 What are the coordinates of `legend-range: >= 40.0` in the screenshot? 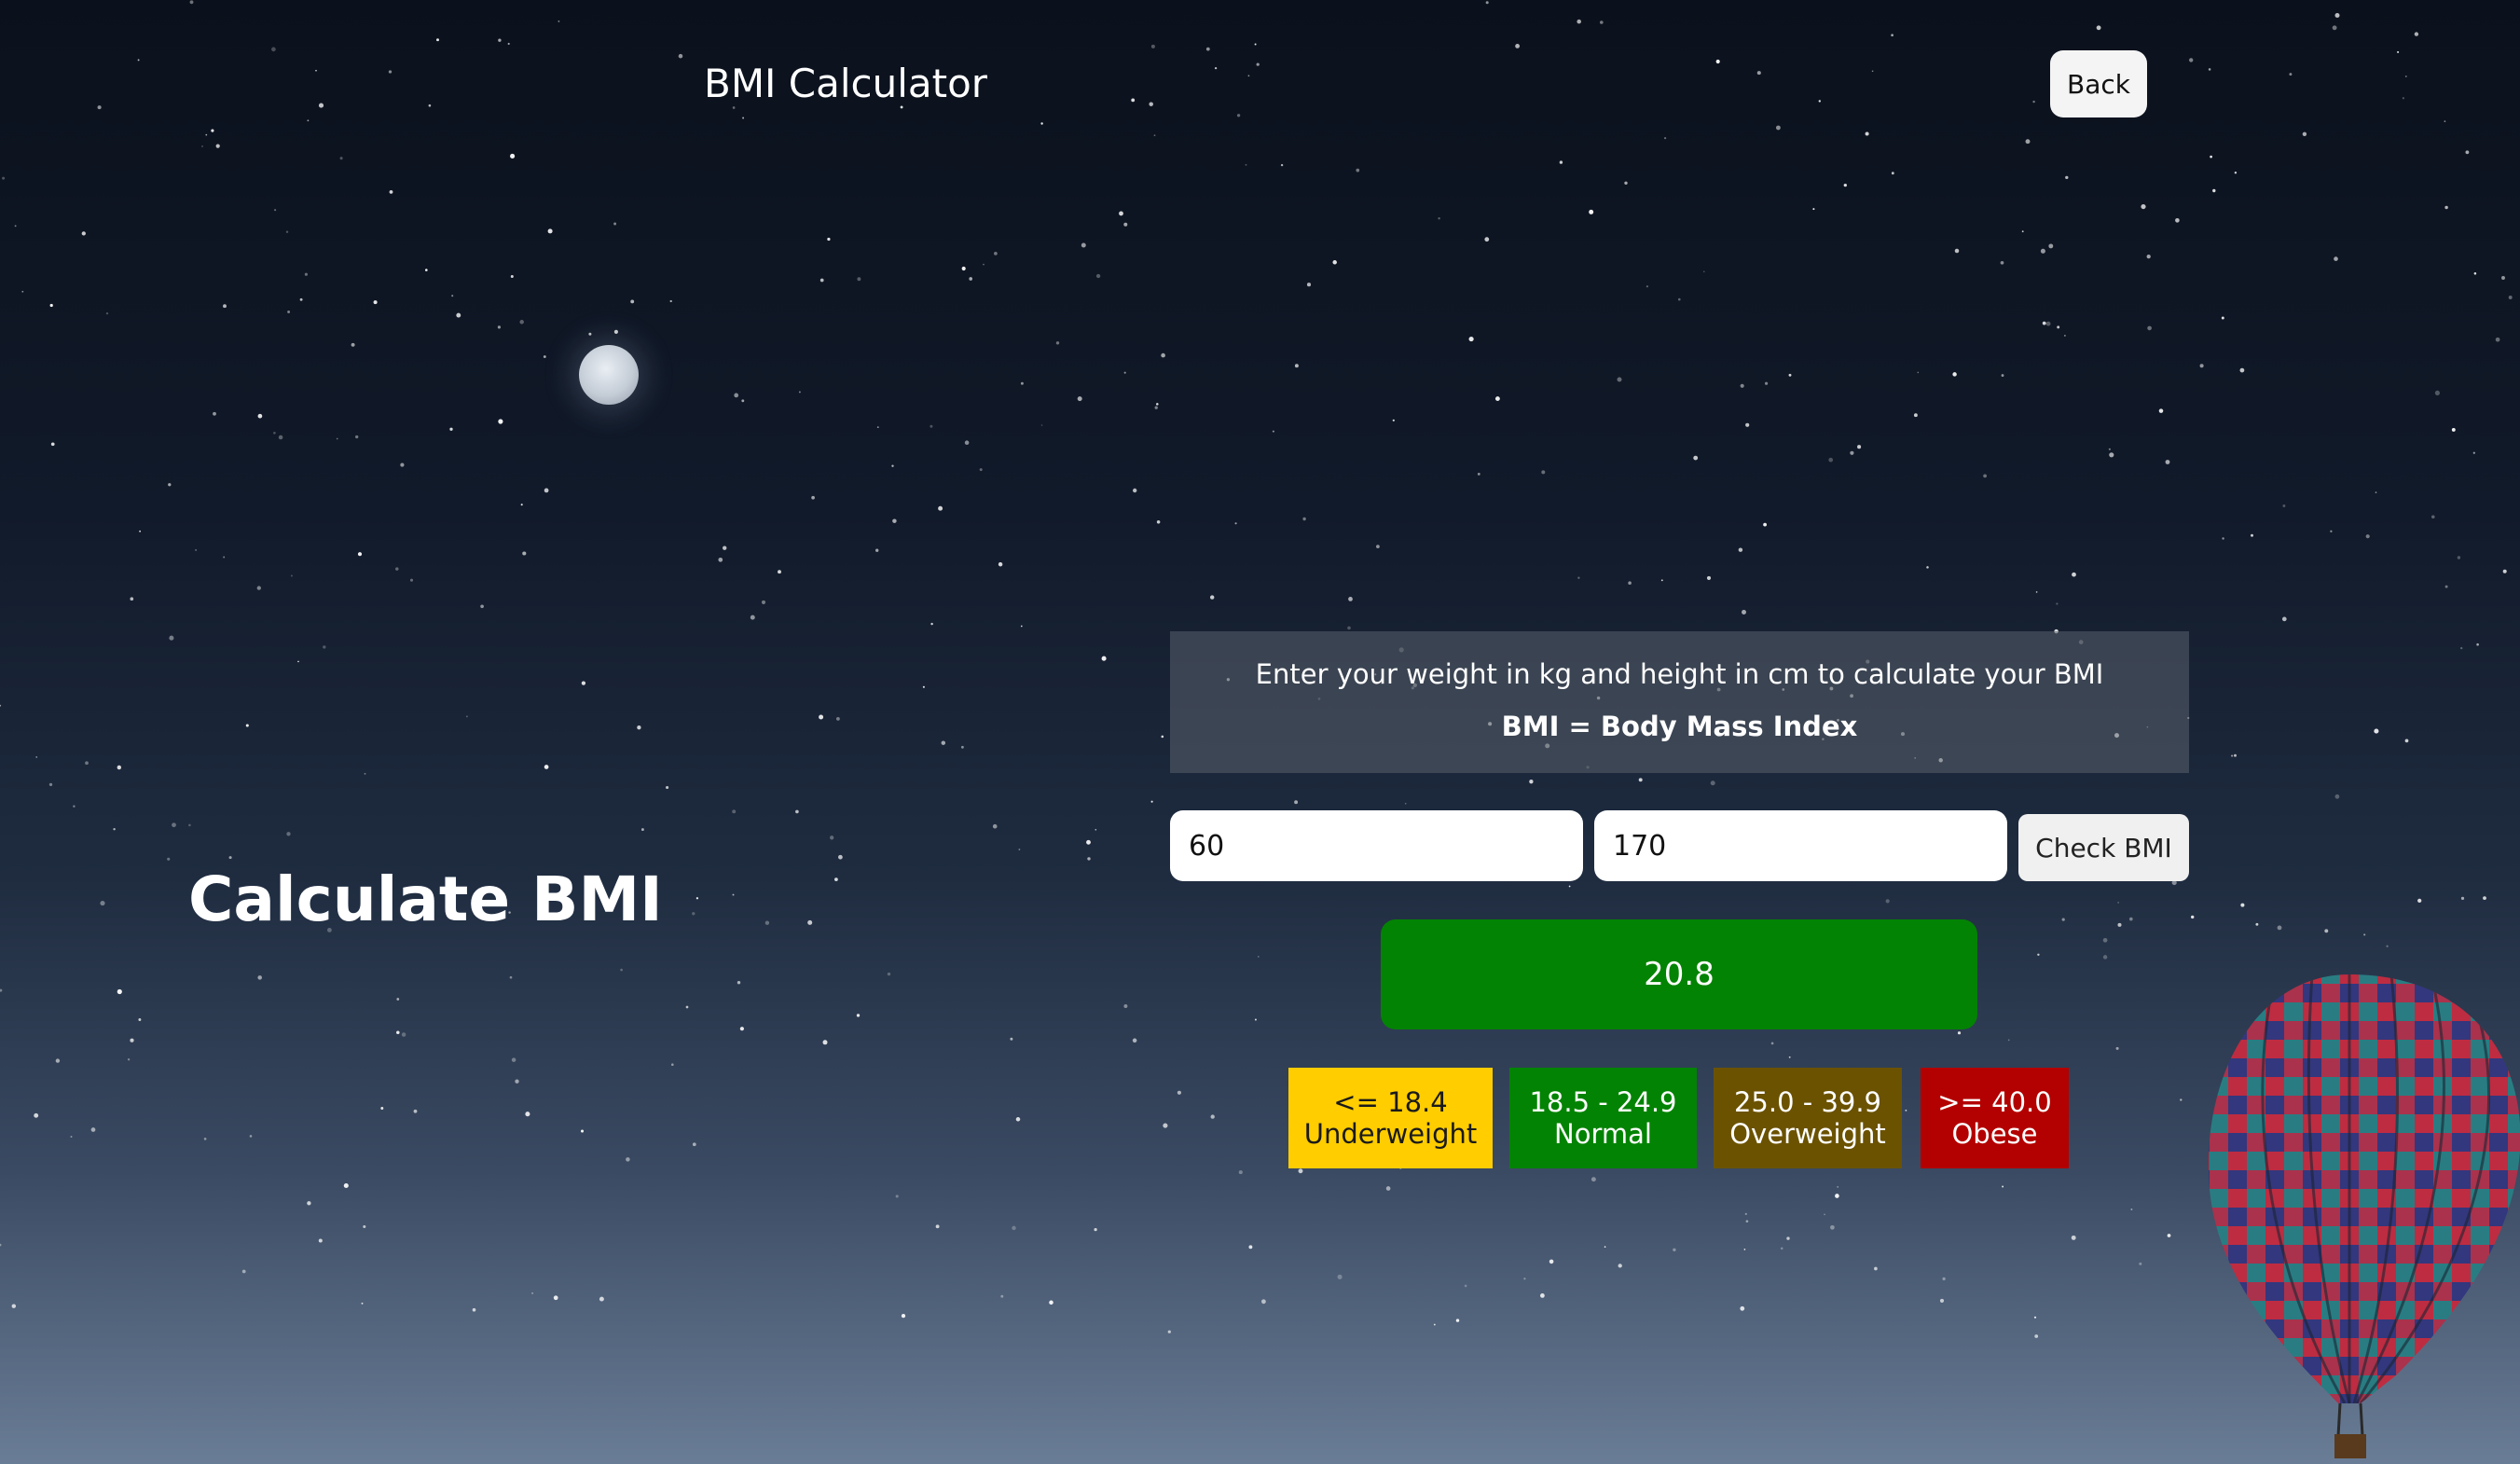 It's located at (1994, 1102).